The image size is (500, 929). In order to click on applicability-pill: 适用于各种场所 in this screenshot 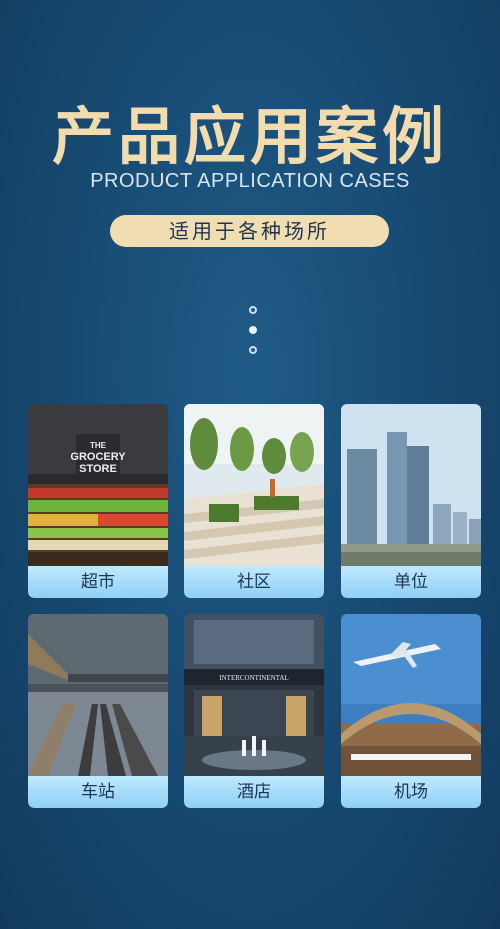, I will do `click(249, 231)`.